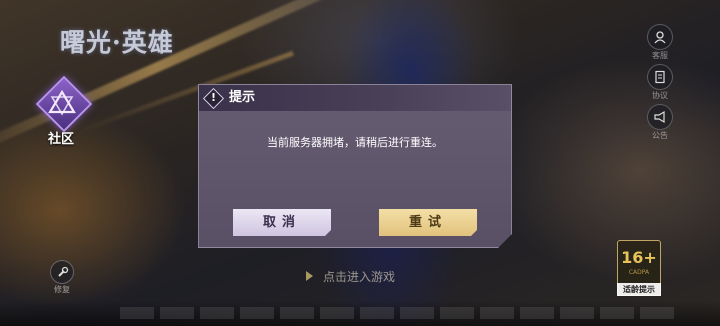  I want to click on warning-exclamation: !, so click(213, 97).